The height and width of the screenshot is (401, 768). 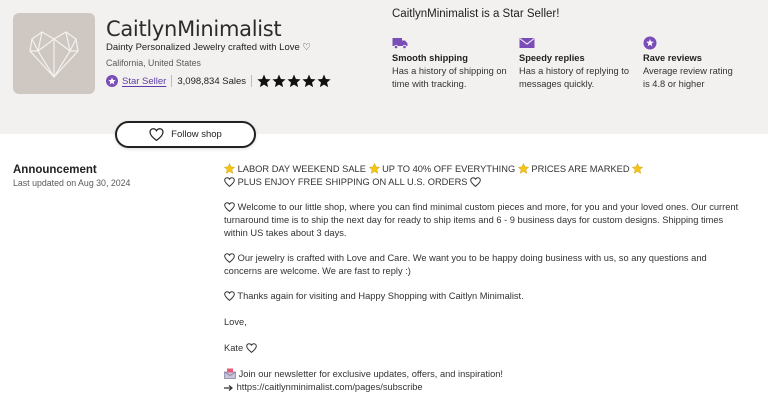 What do you see at coordinates (72, 183) in the screenshot?
I see `announcement-date: Last updated on Aug 30, 2024` at bounding box center [72, 183].